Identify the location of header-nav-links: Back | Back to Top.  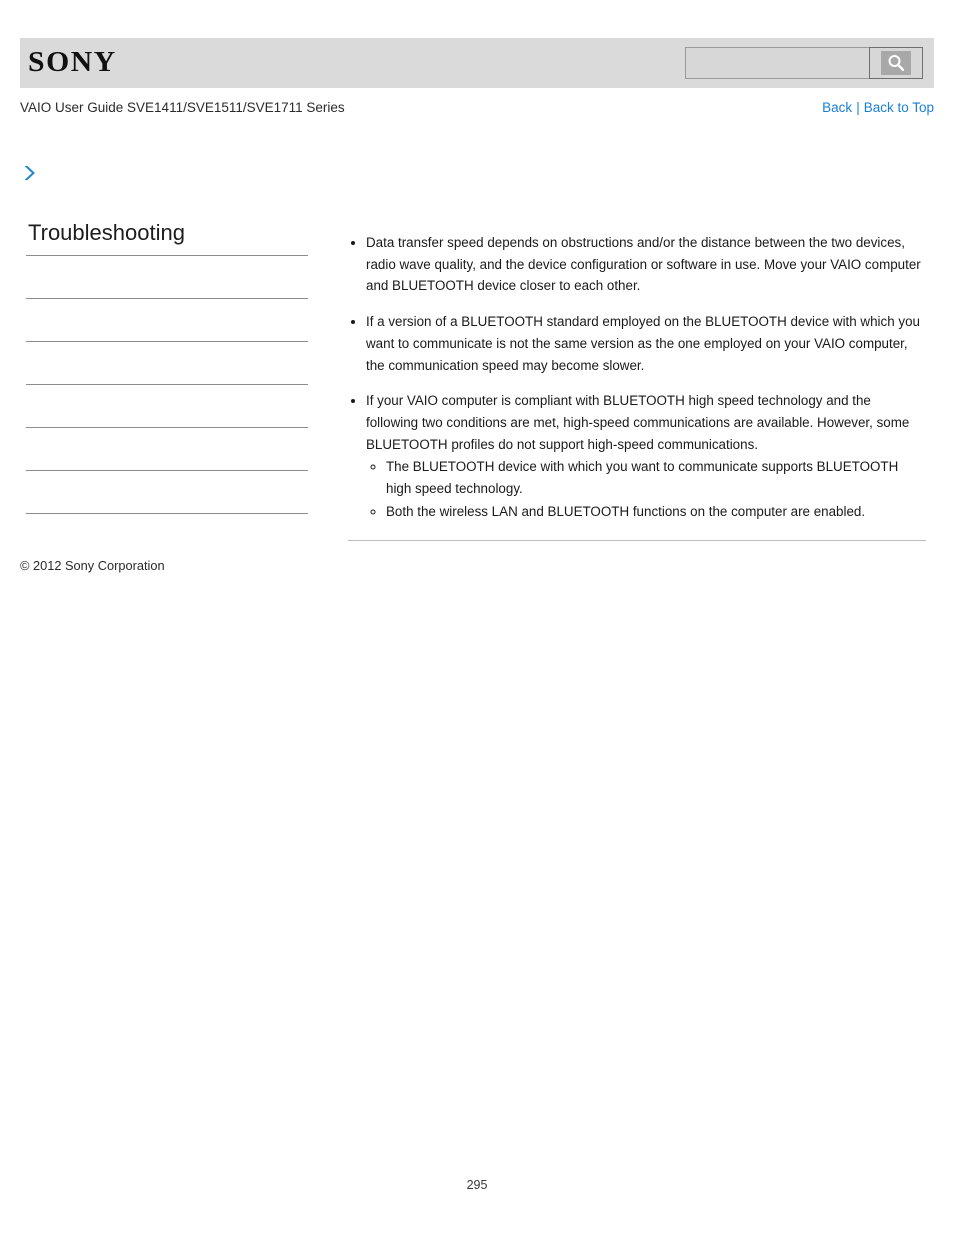
(878, 107).